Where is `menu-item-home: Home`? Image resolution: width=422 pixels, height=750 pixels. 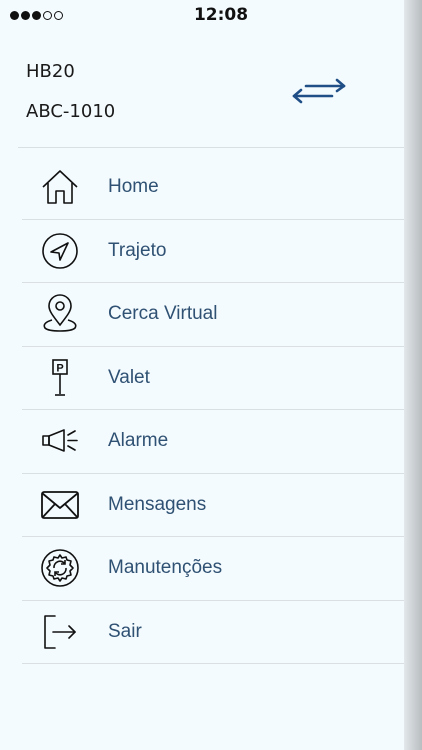 menu-item-home: Home is located at coordinates (213, 188).